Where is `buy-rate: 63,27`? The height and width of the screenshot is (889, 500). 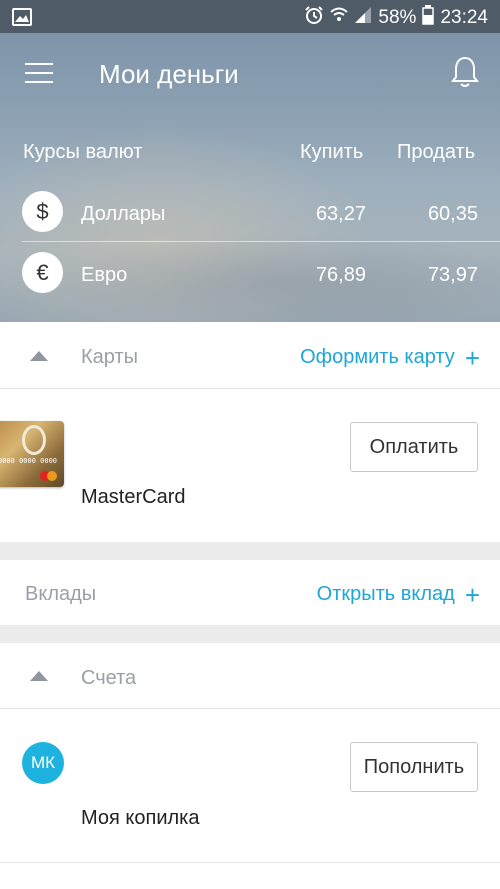 buy-rate: 63,27 is located at coordinates (340, 214).